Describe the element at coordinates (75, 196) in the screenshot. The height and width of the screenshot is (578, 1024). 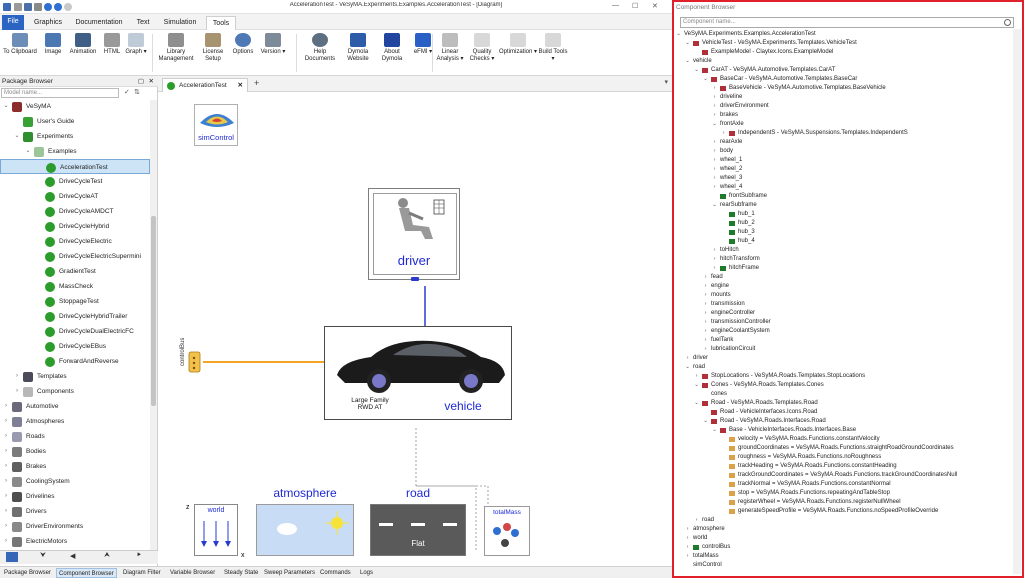
I see `package-item: DriveCycleAT` at that location.